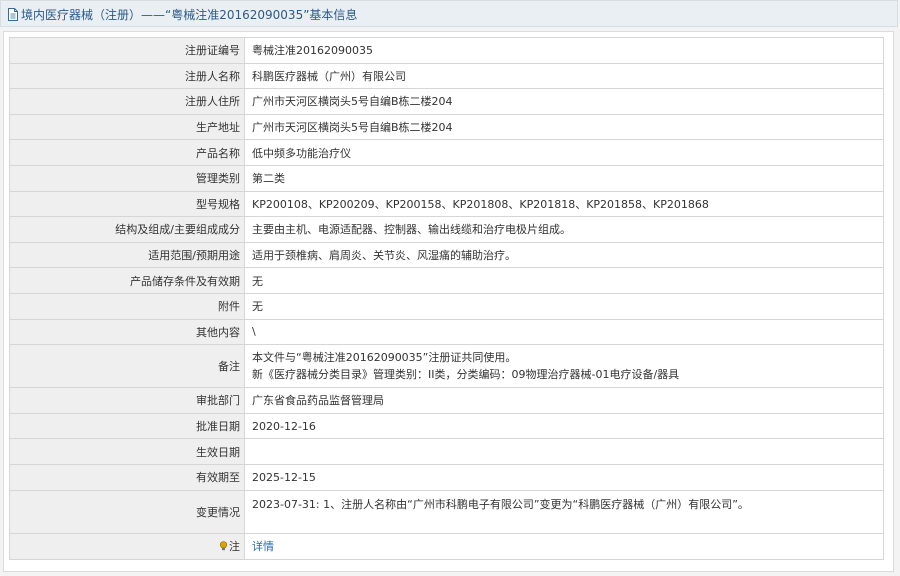 The image size is (900, 576). Describe the element at coordinates (127, 76) in the screenshot. I see `row-label: 注册人名称` at that location.